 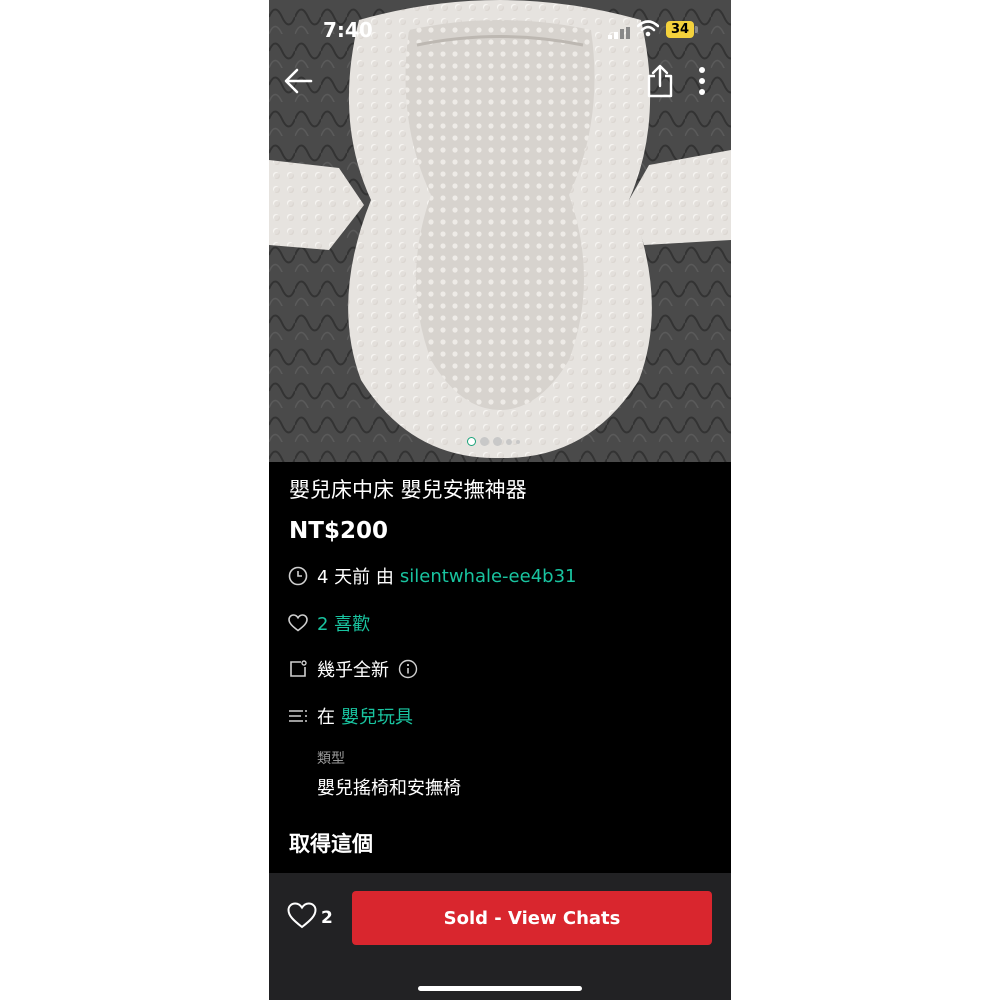 What do you see at coordinates (298, 669) in the screenshot?
I see `tag-icon` at bounding box center [298, 669].